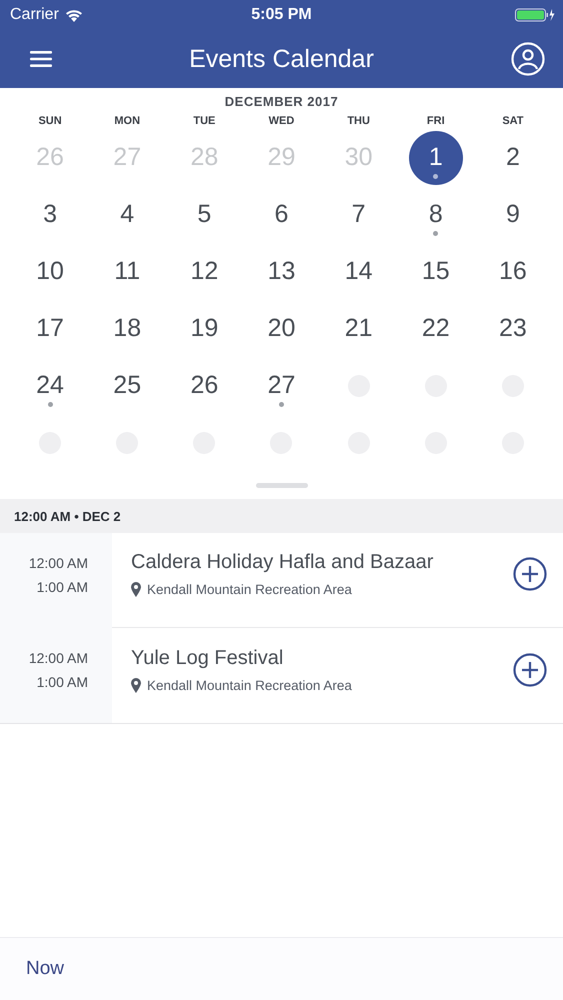 This screenshot has height=1000, width=563. I want to click on calendar-day: 19, so click(204, 329).